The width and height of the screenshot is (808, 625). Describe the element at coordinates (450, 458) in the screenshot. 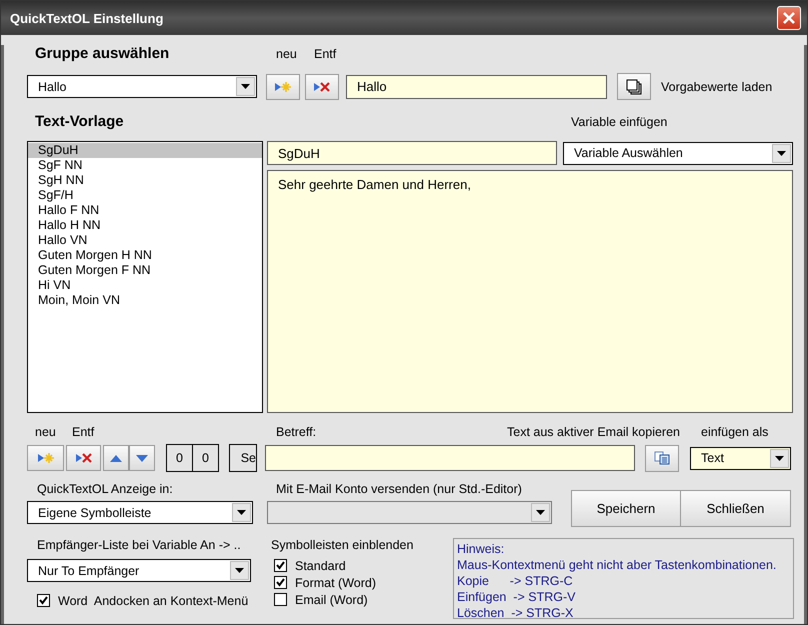

I see `subject-field` at that location.